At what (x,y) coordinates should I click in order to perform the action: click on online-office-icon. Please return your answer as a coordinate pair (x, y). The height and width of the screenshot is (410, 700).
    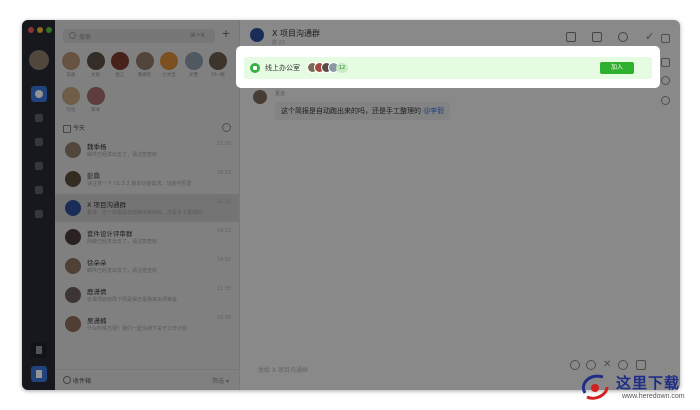
    Looking at the image, I should click on (255, 68).